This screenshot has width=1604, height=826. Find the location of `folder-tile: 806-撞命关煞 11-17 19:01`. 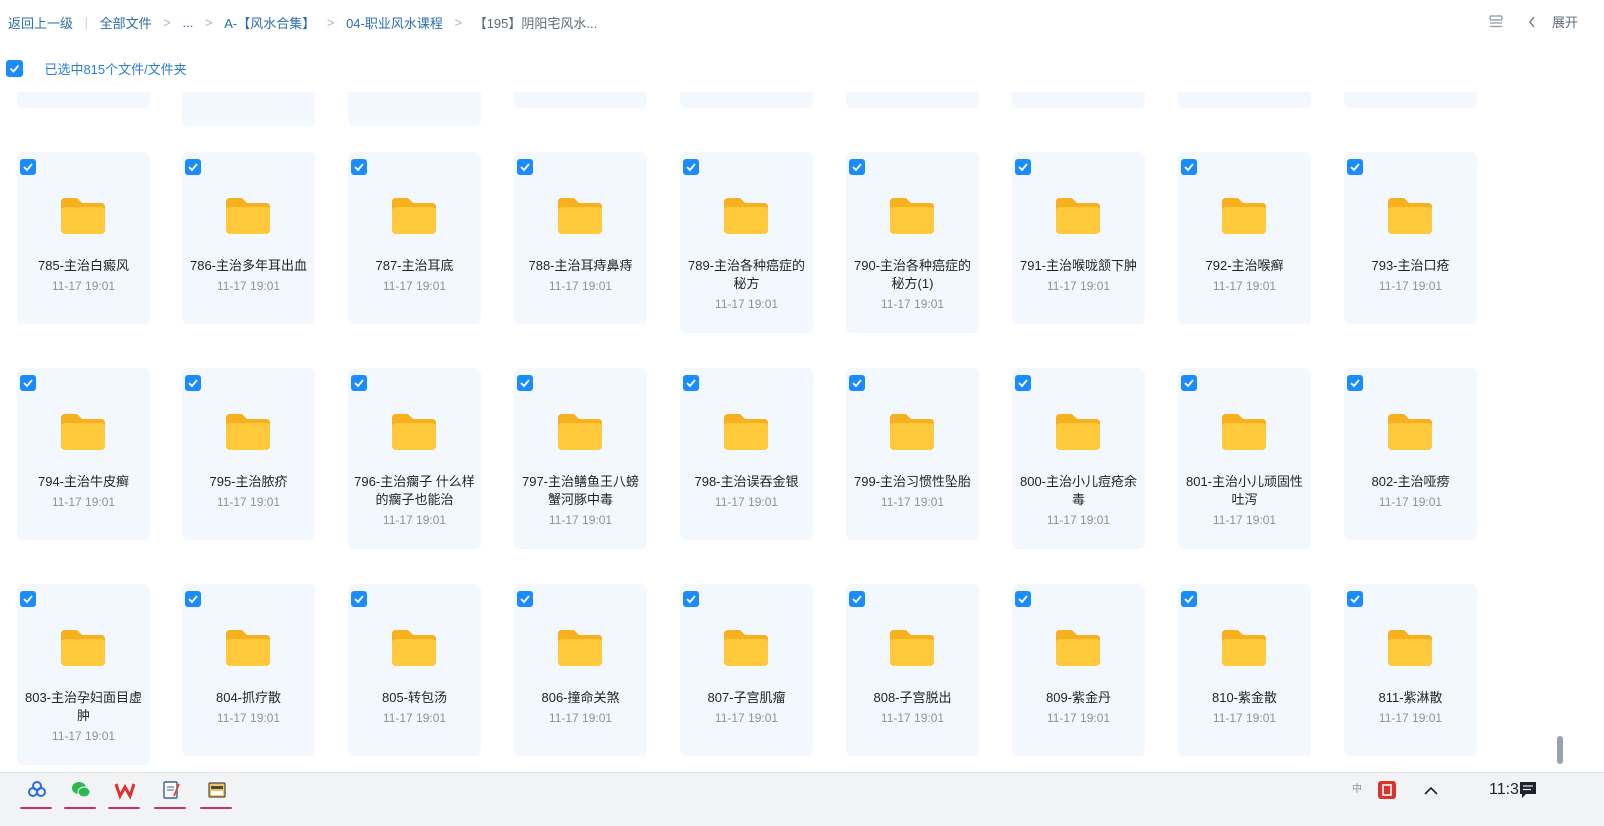

folder-tile: 806-撞命关煞 11-17 19:01 is located at coordinates (580, 670).